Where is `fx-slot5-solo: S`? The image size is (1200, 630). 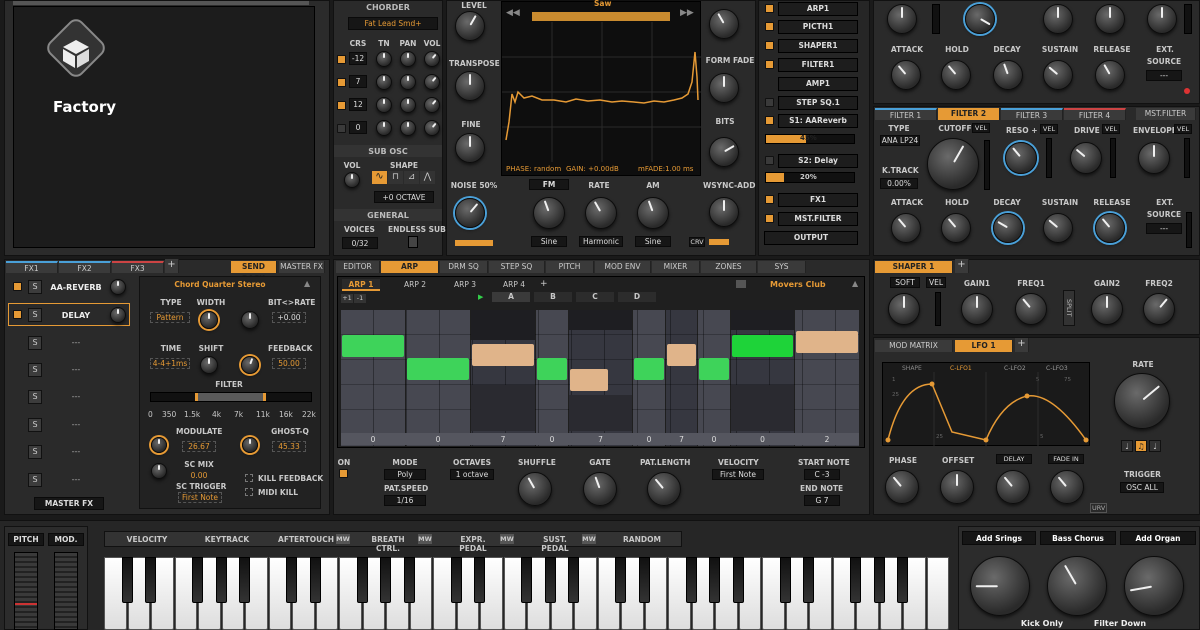
fx-slot5-solo: S is located at coordinates (35, 397).